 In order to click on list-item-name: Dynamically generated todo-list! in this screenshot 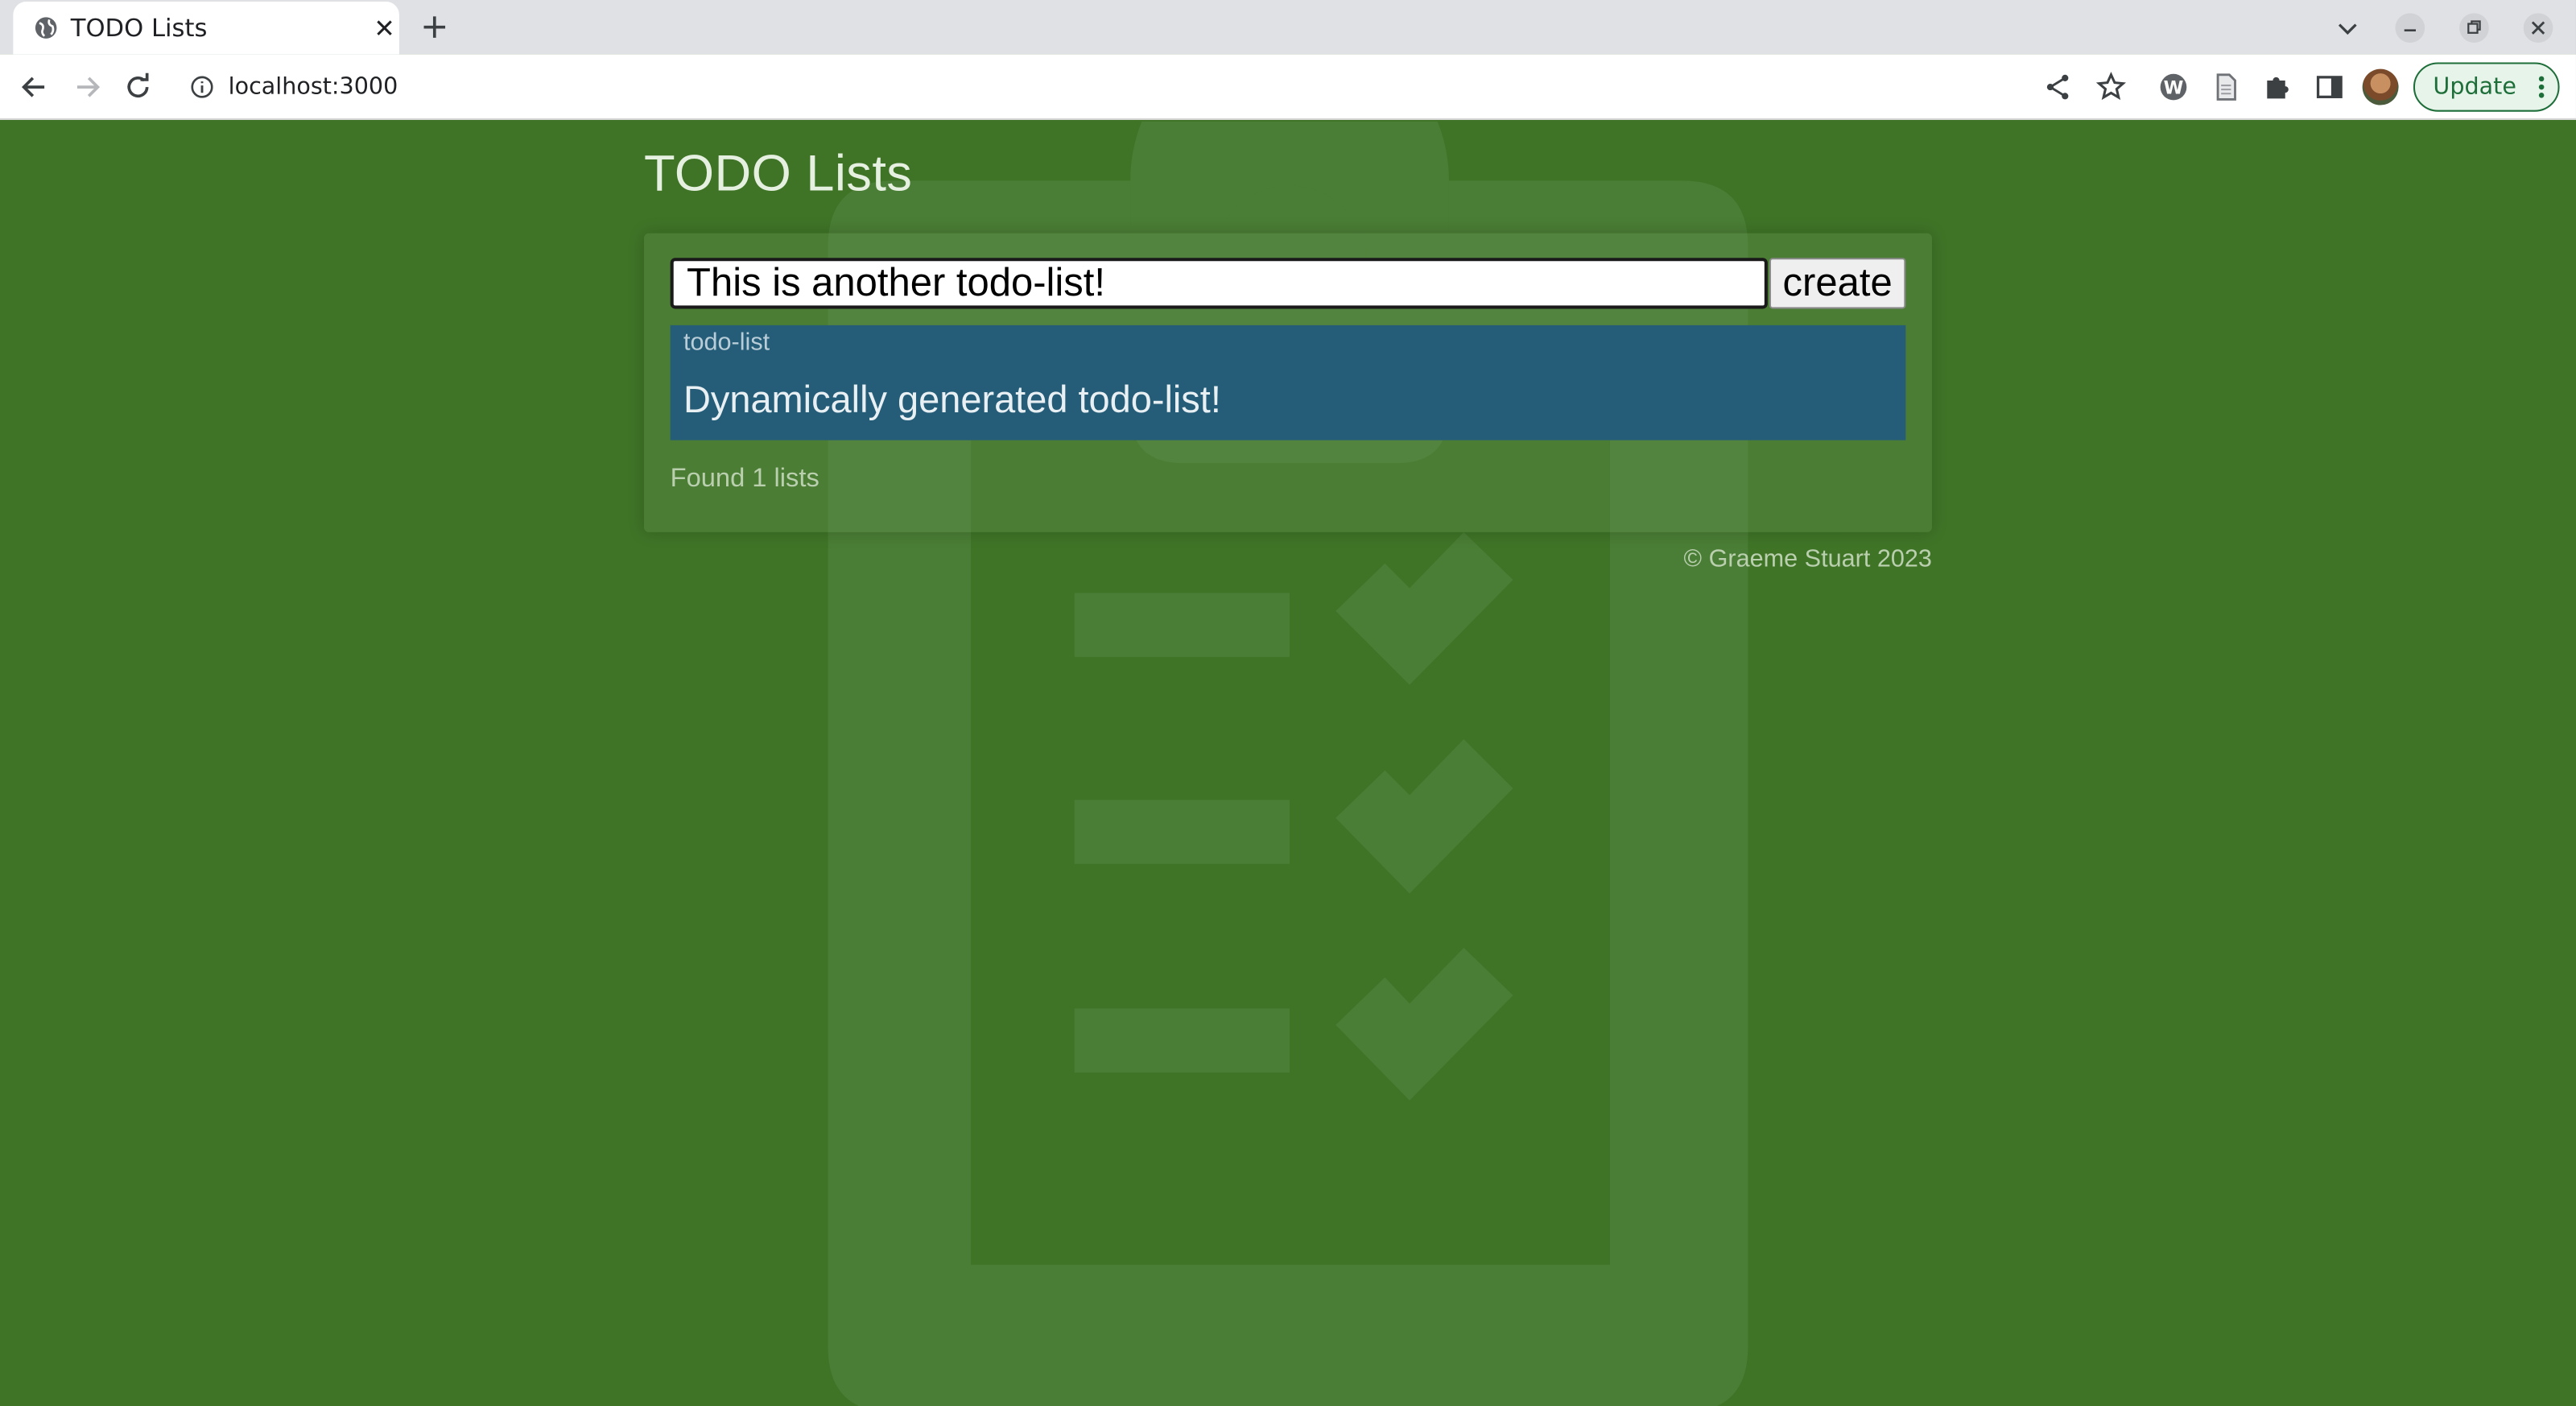, I will do `click(952, 400)`.